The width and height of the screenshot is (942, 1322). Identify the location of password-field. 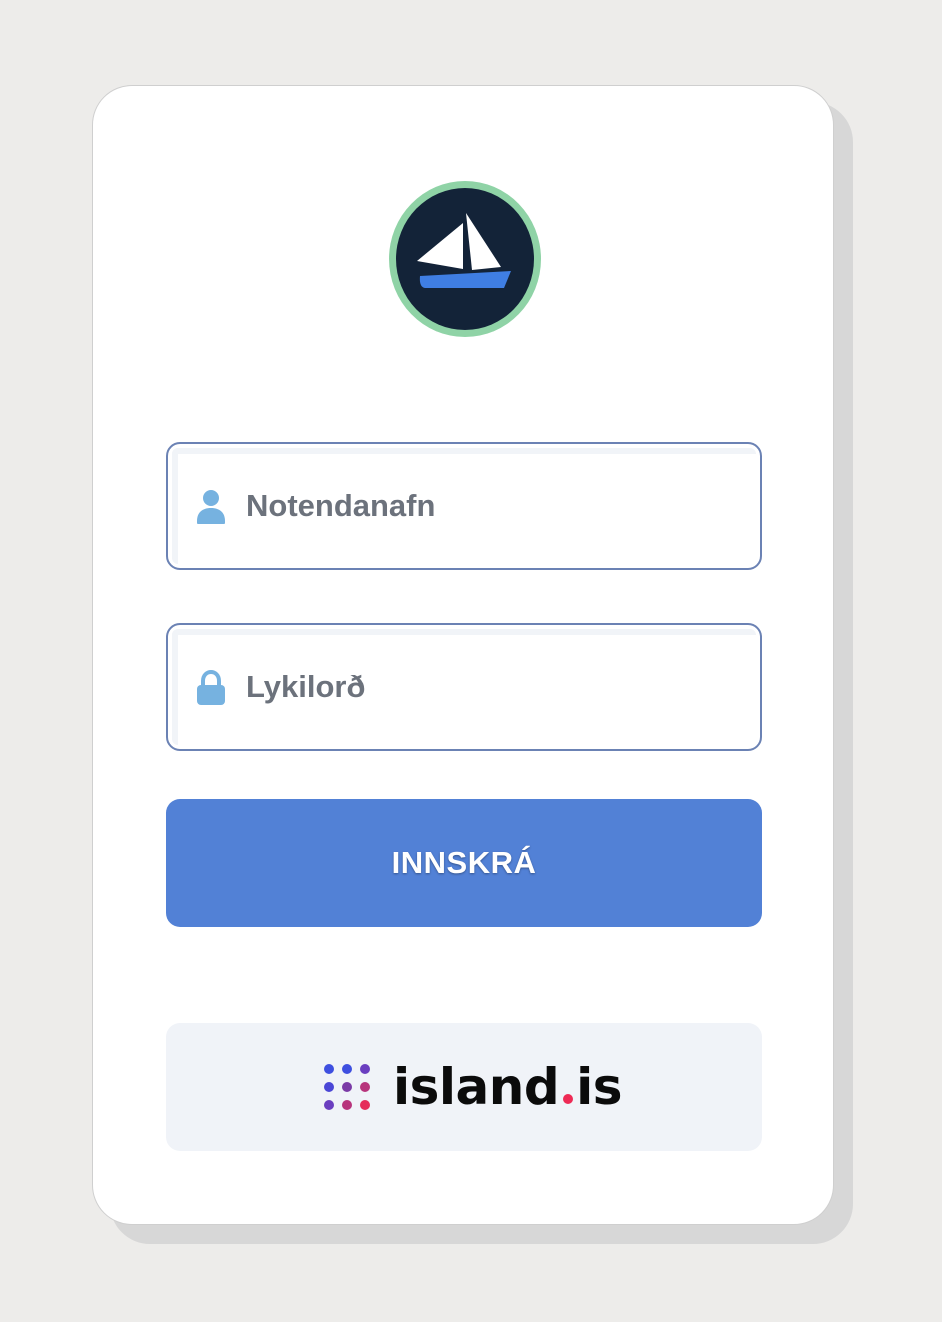
(464, 687).